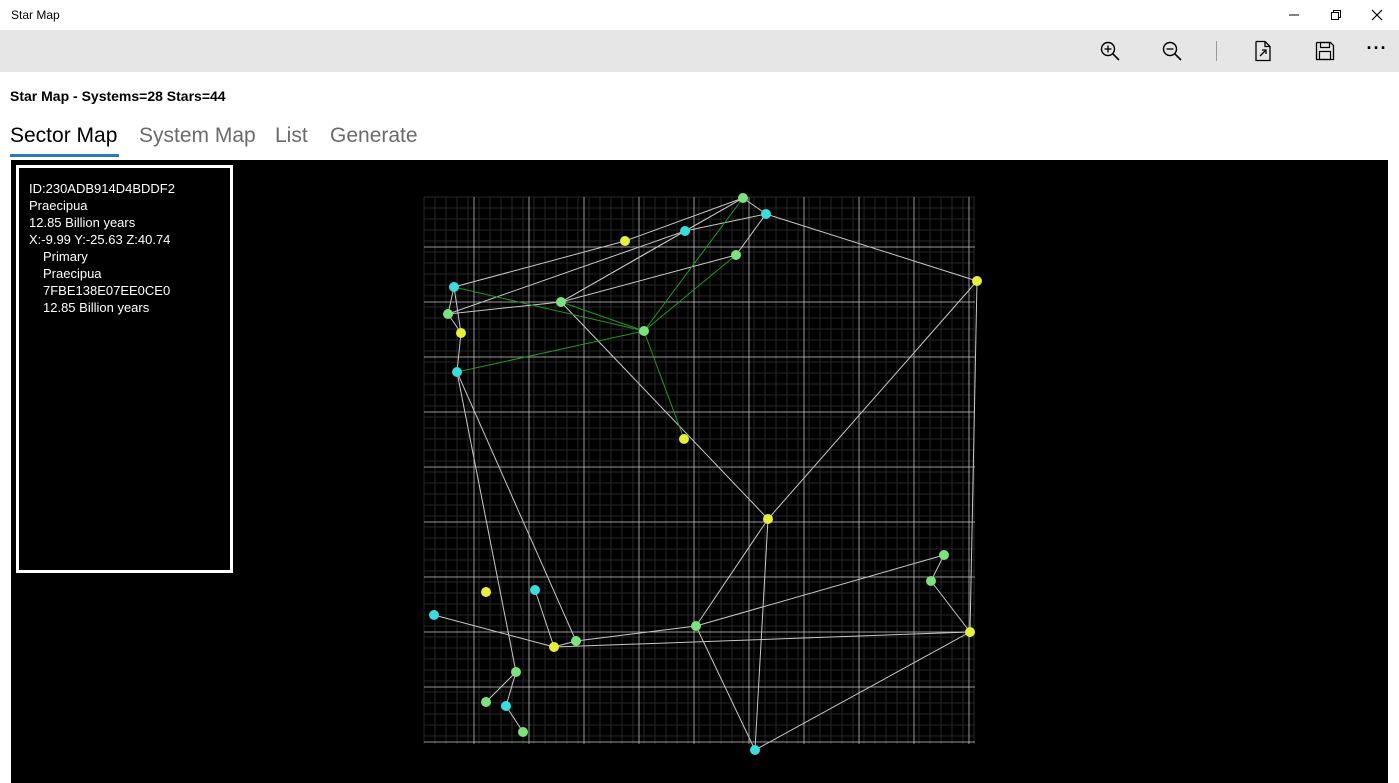  I want to click on zoom-in-button, so click(1110, 51).